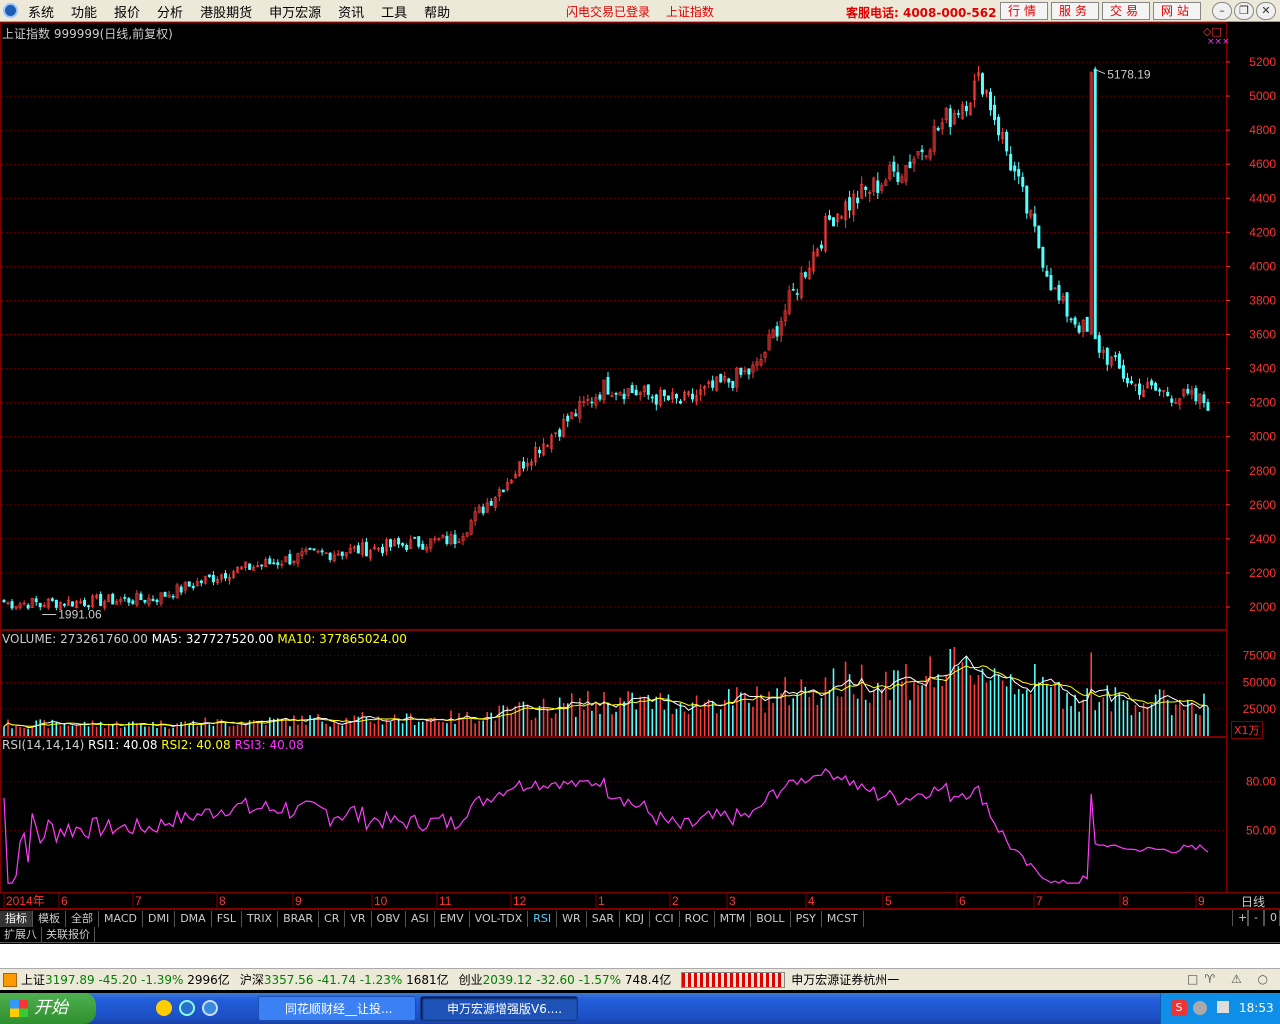 This screenshot has width=1280, height=1024. I want to click on tab-mcst: MCST, so click(843, 918).